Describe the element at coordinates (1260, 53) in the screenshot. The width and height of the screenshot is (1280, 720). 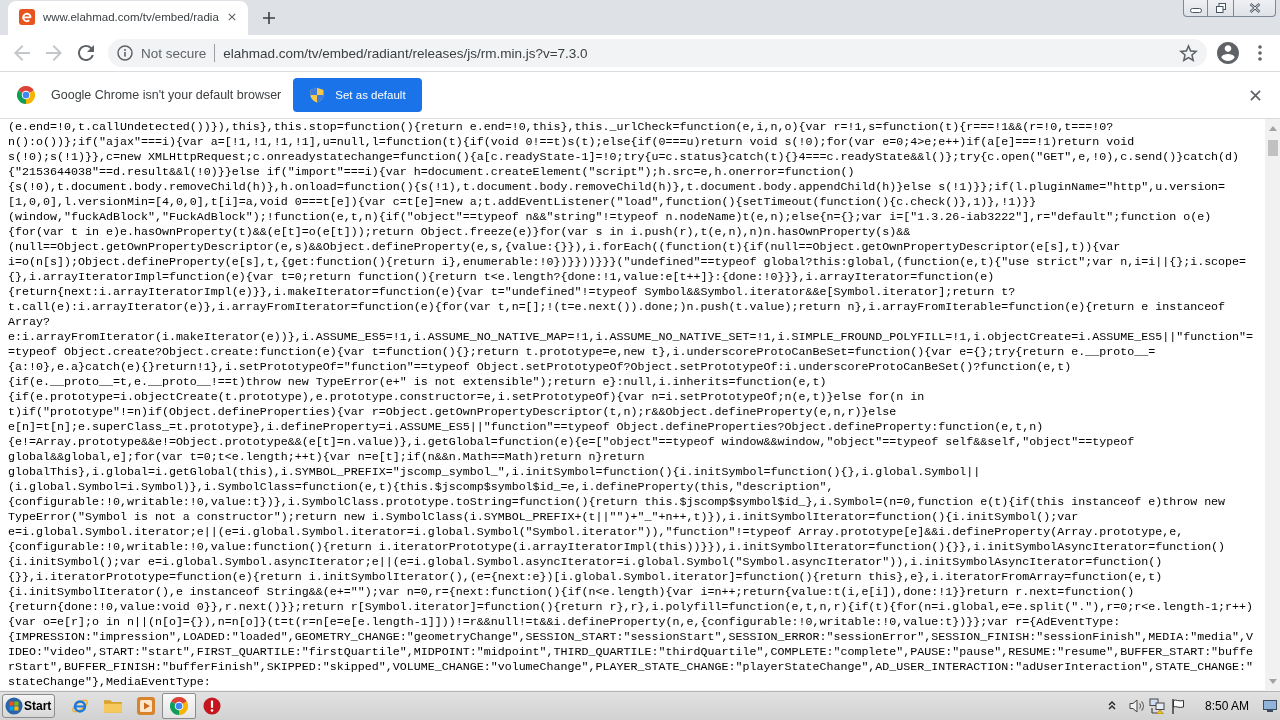
I see `menu-icon` at that location.